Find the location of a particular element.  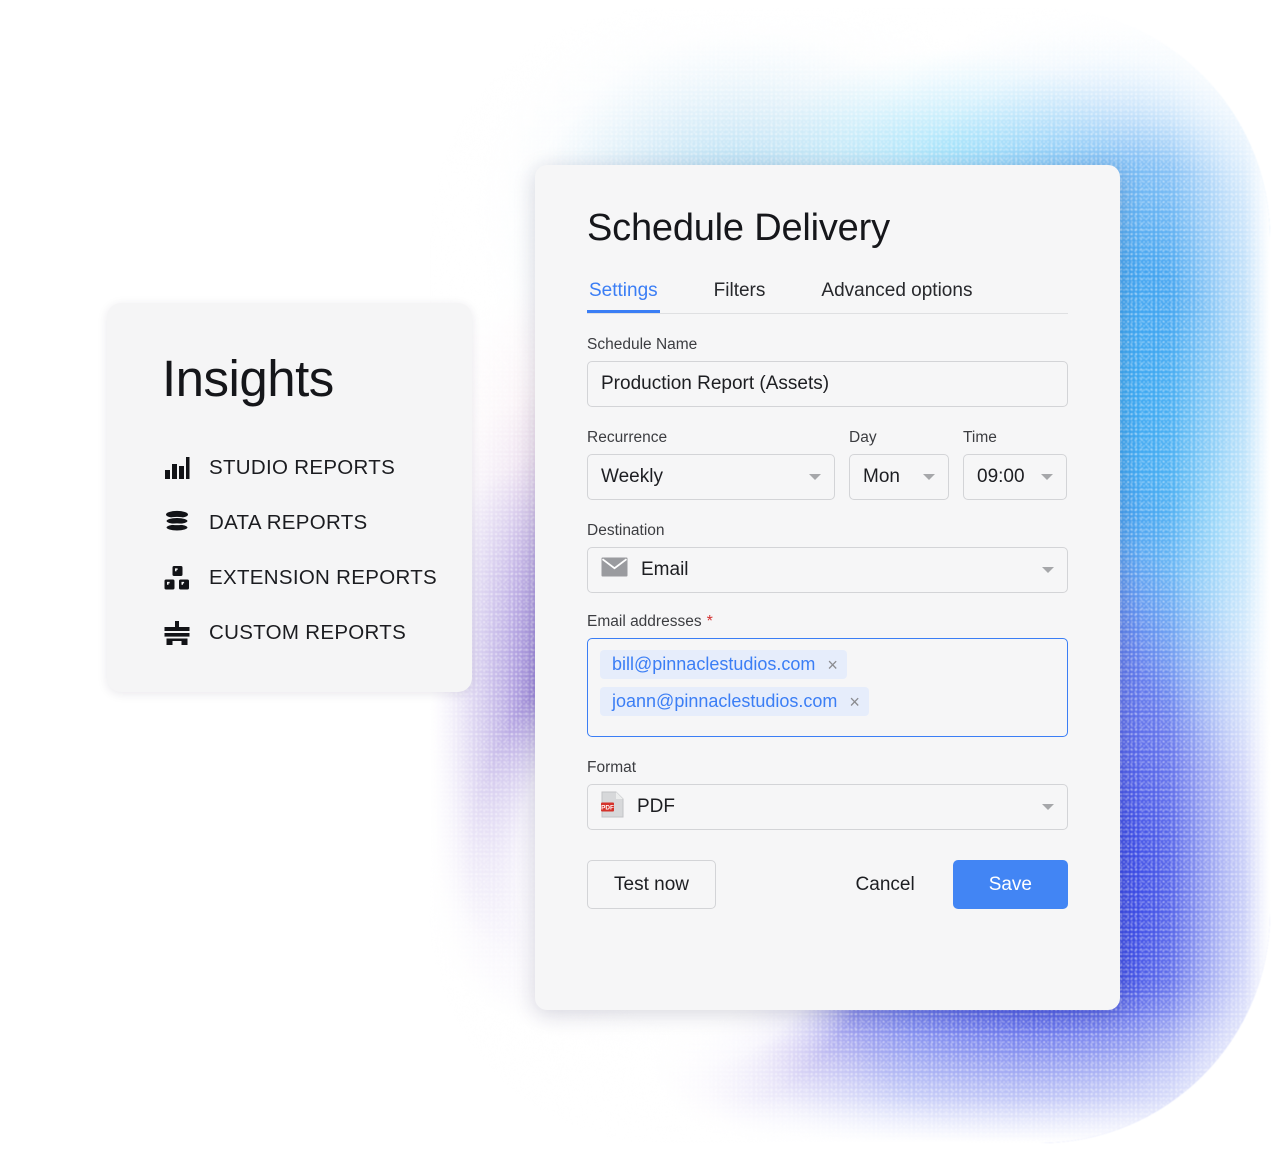

cancel-button: Cancel is located at coordinates (885, 885).